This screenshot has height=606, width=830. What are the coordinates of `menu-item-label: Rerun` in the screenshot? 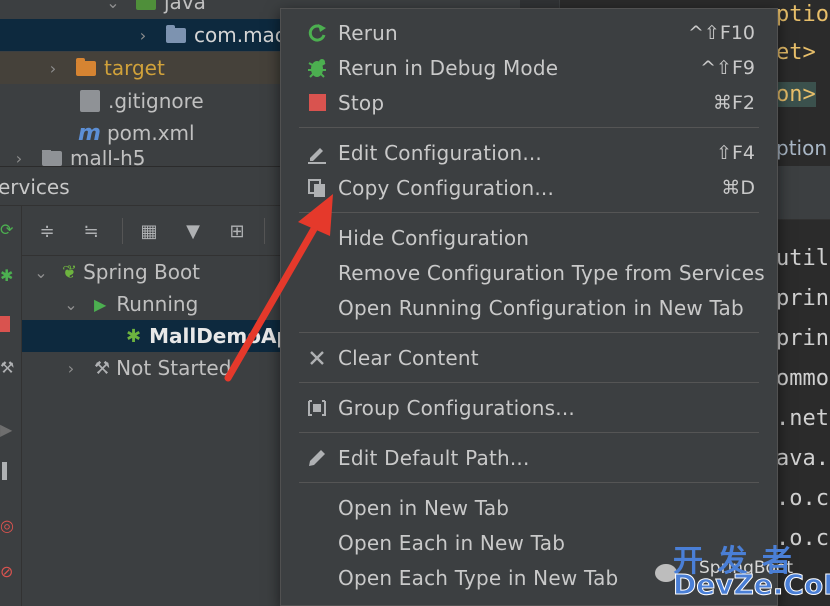 It's located at (368, 32).